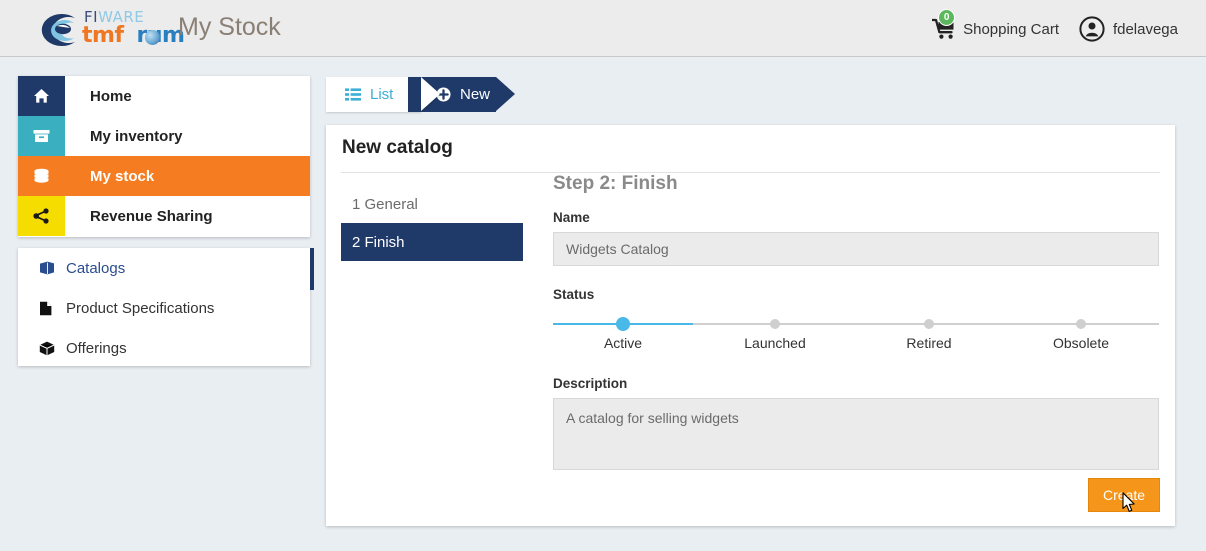  Describe the element at coordinates (41, 176) in the screenshot. I see `database-icon` at that location.